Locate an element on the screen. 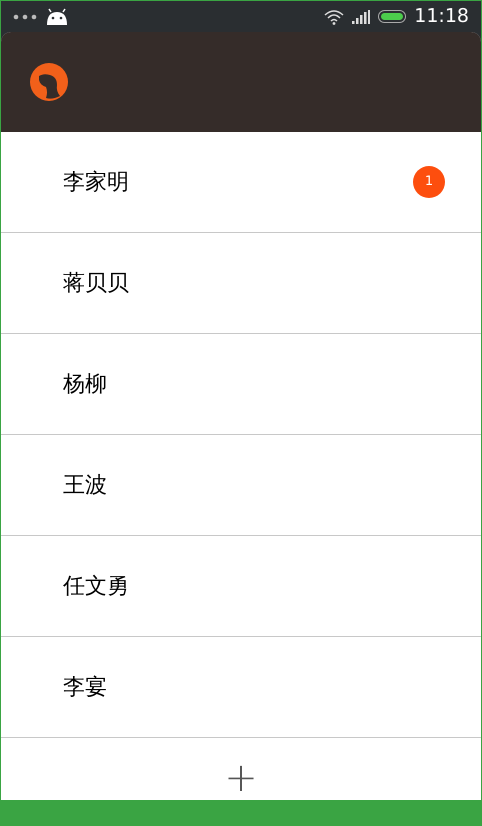 The image size is (482, 826). contact-row: 蒋贝贝 is located at coordinates (241, 283).